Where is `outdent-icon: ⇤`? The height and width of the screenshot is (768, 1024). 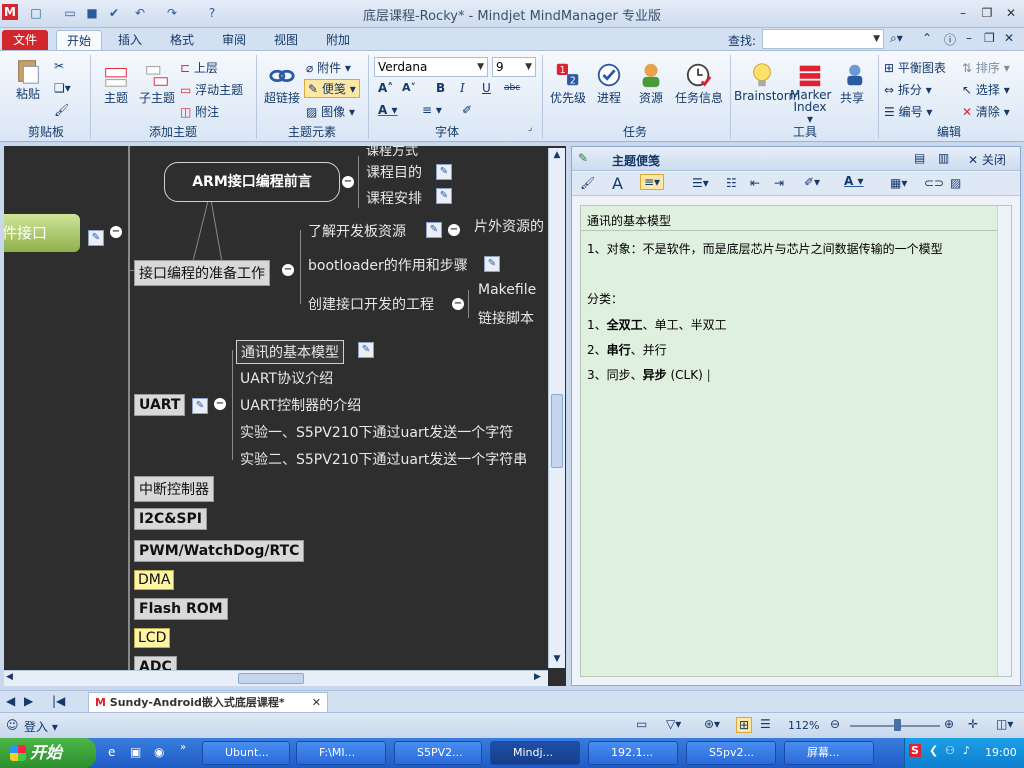
outdent-icon: ⇤ is located at coordinates (755, 183).